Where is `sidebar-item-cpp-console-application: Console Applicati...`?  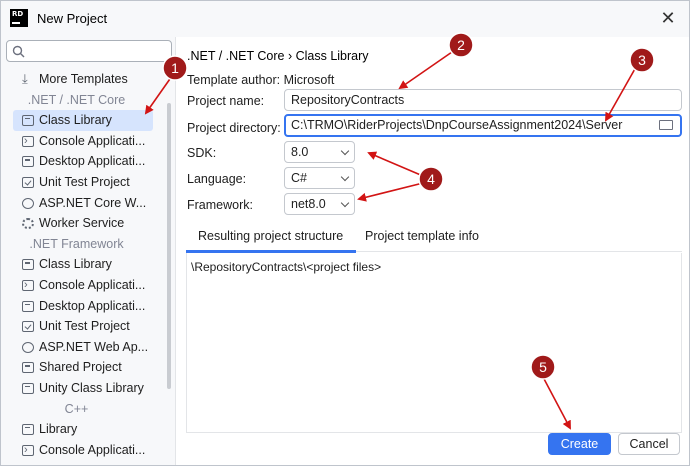 sidebar-item-cpp-console-application: Console Applicati... is located at coordinates (83, 450).